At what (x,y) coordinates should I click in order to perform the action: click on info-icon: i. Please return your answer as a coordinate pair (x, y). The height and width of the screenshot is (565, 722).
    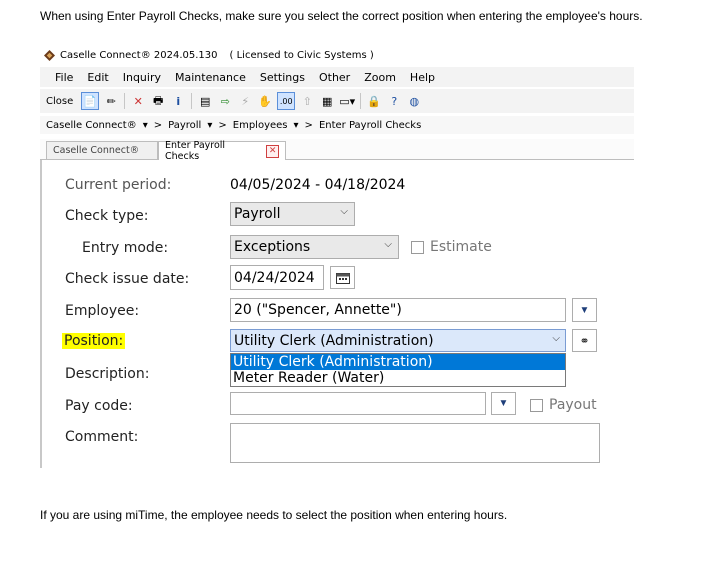
    Looking at the image, I should click on (178, 101).